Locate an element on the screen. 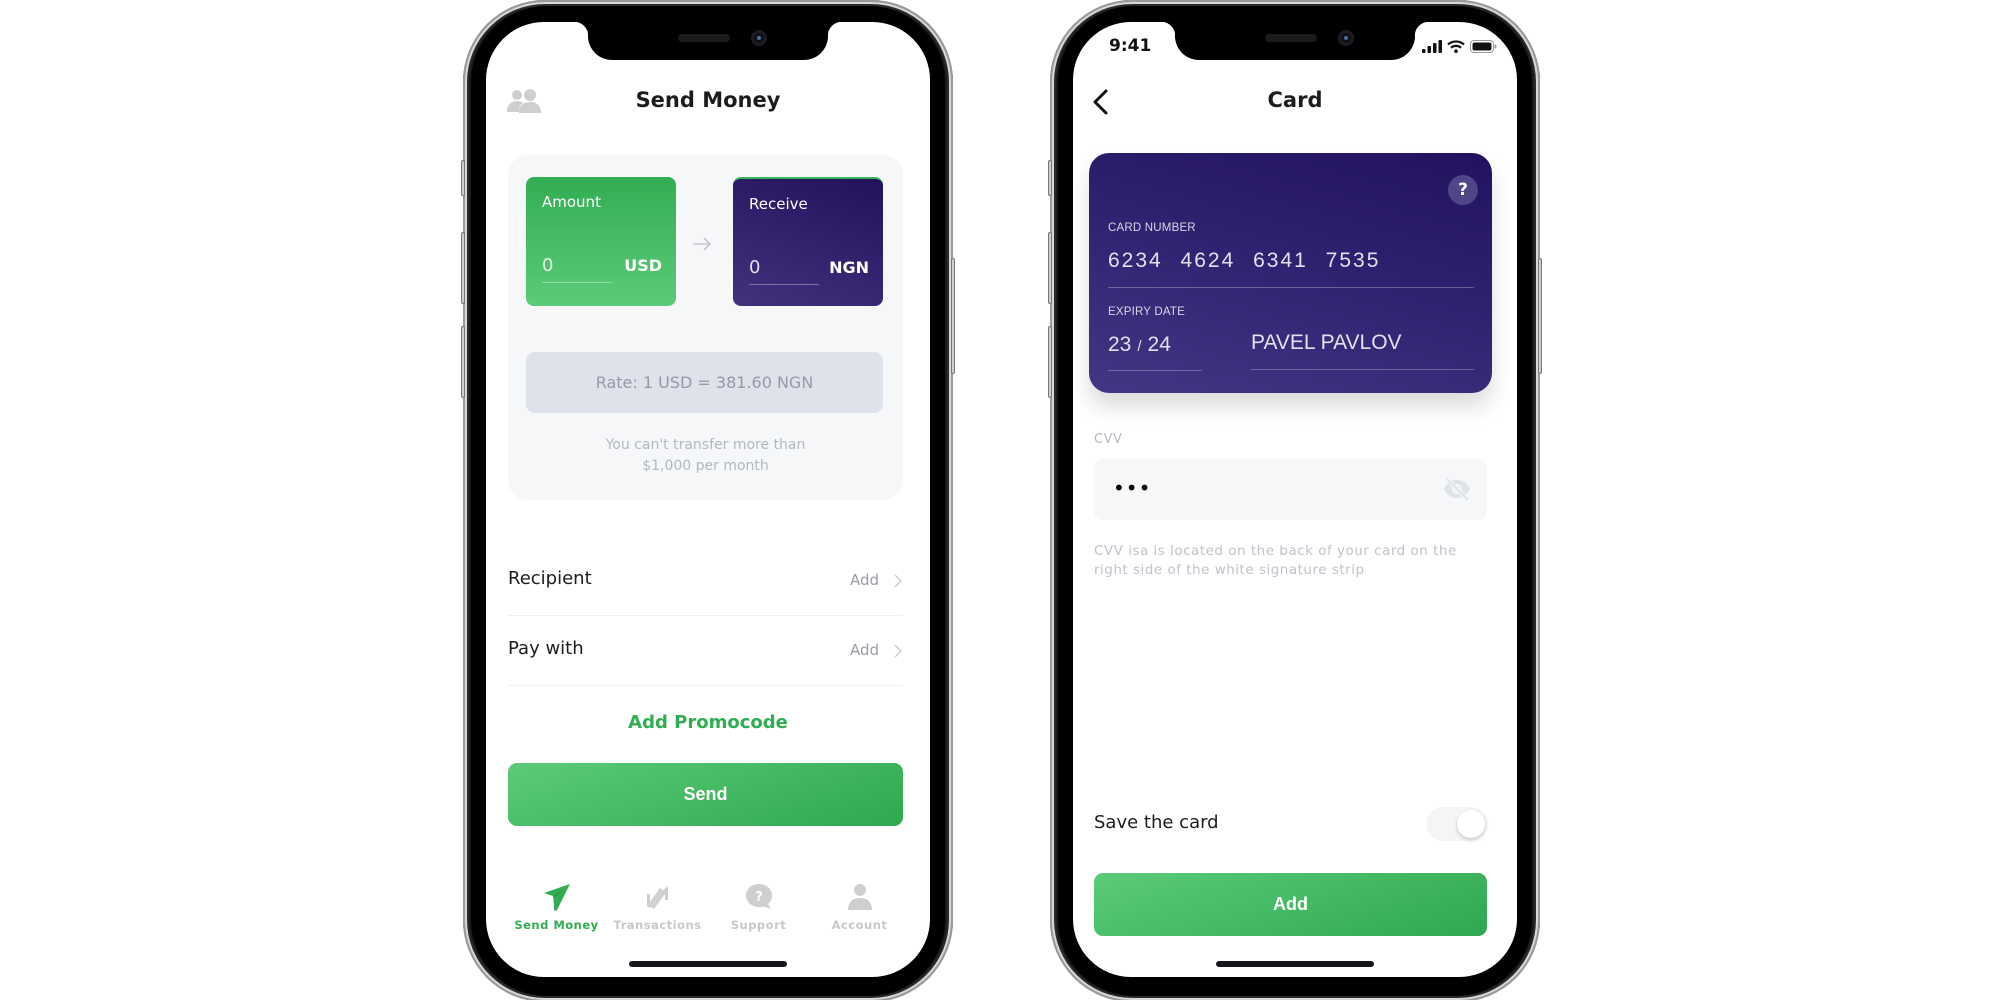 This screenshot has height=1000, width=2000. cvv-input: ••• is located at coordinates (1290, 489).